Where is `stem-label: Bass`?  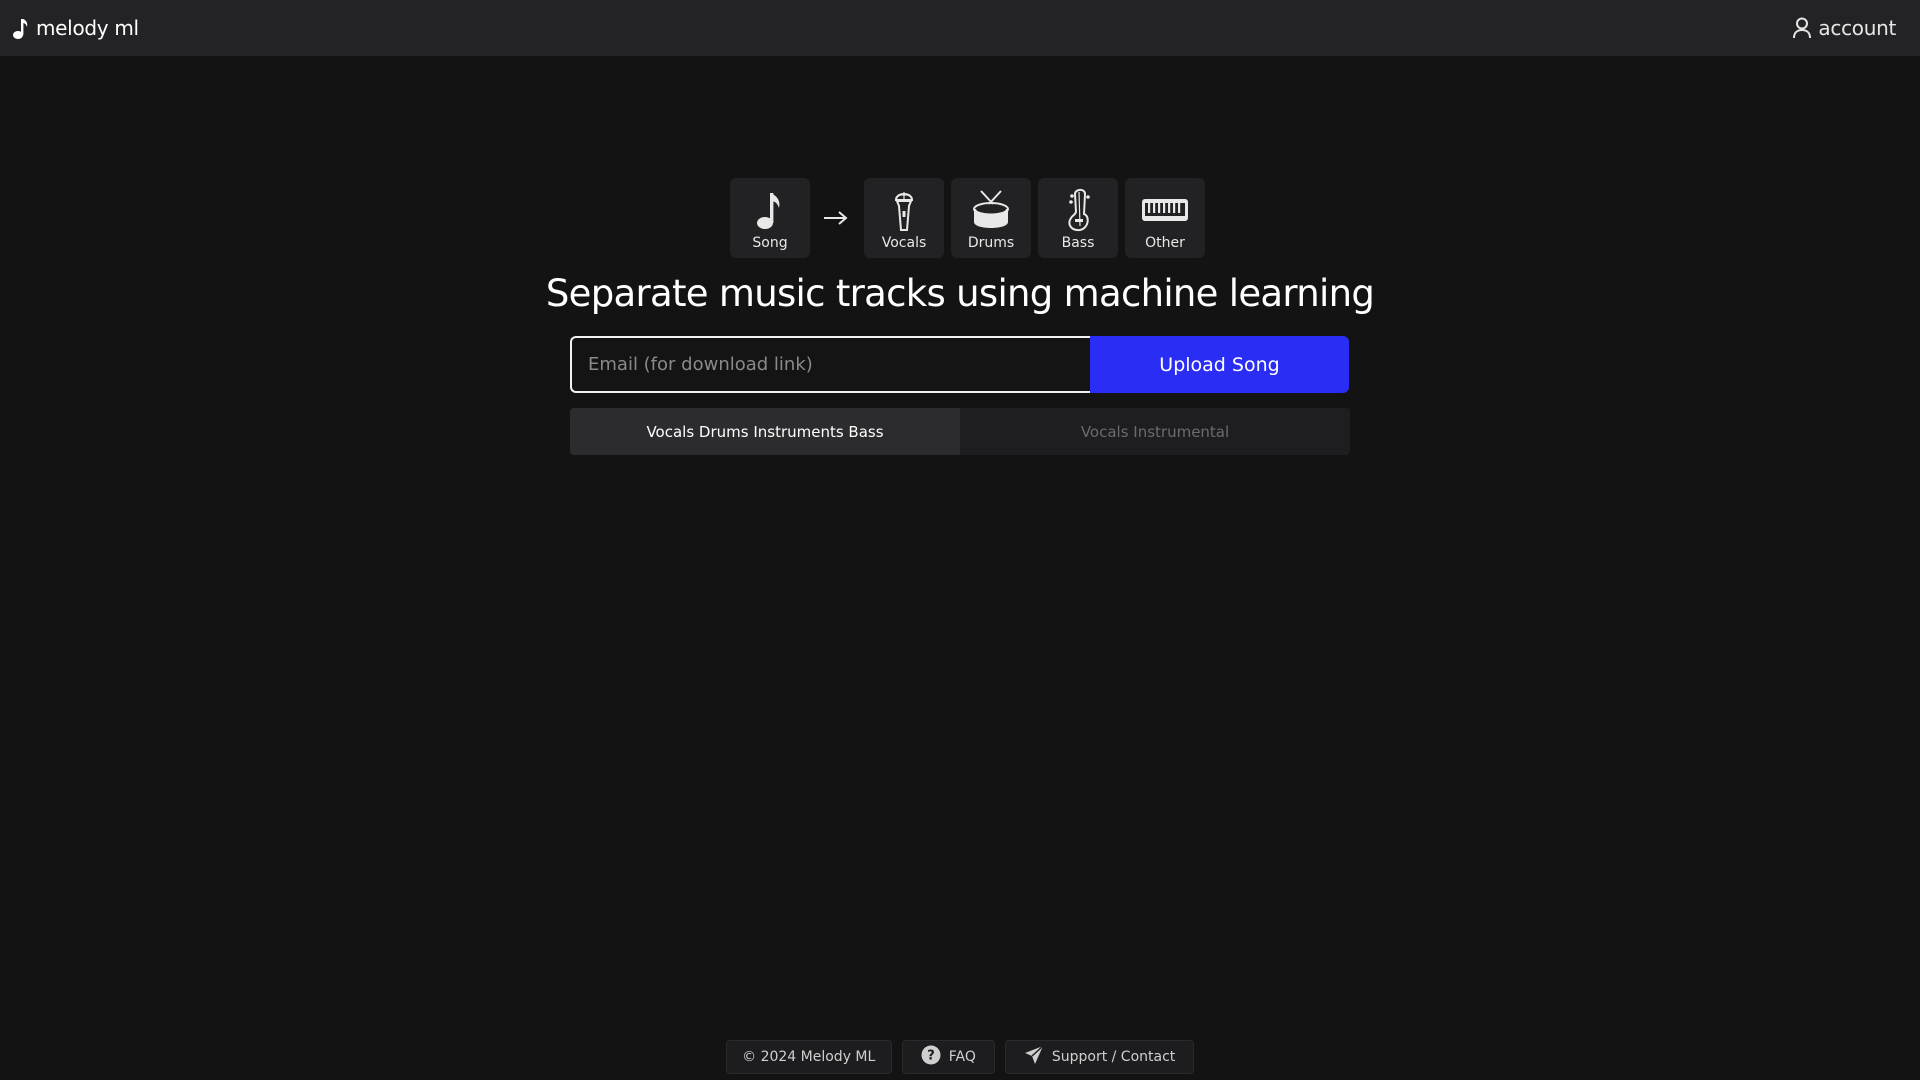
stem-label: Bass is located at coordinates (1078, 243).